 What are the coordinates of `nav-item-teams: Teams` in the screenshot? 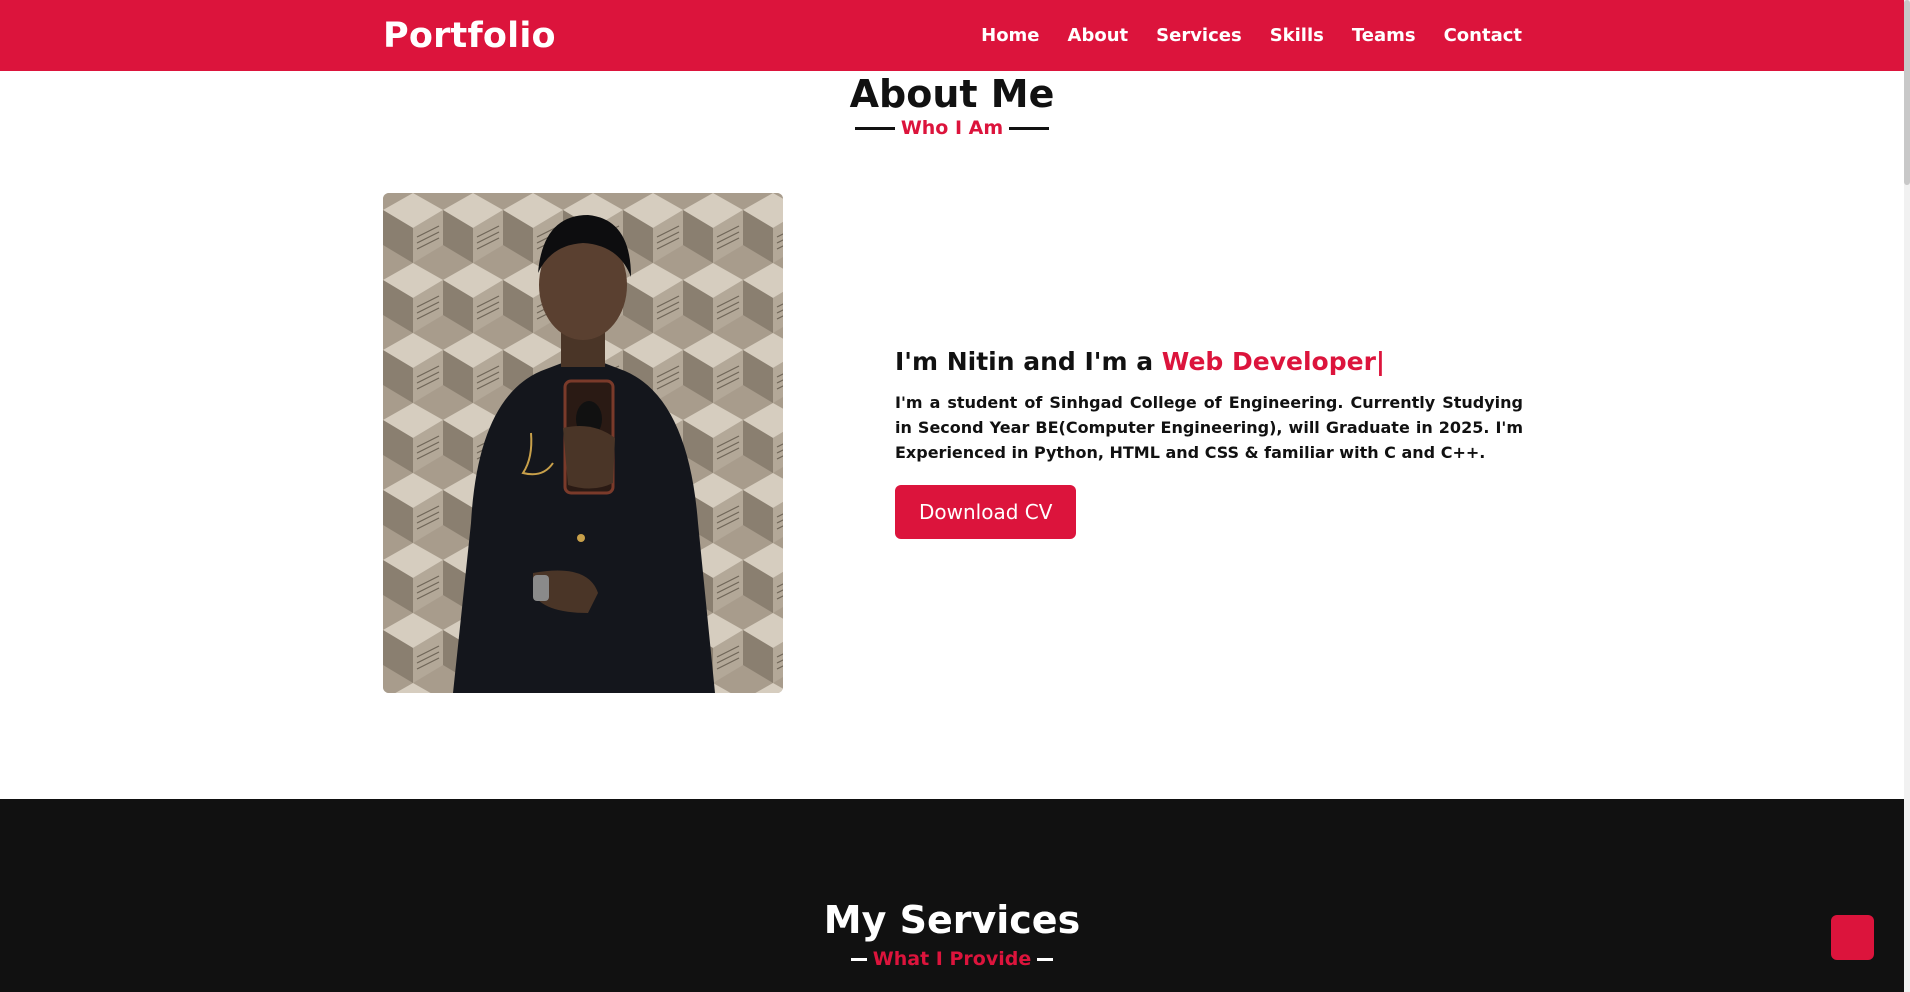 It's located at (1384, 35).